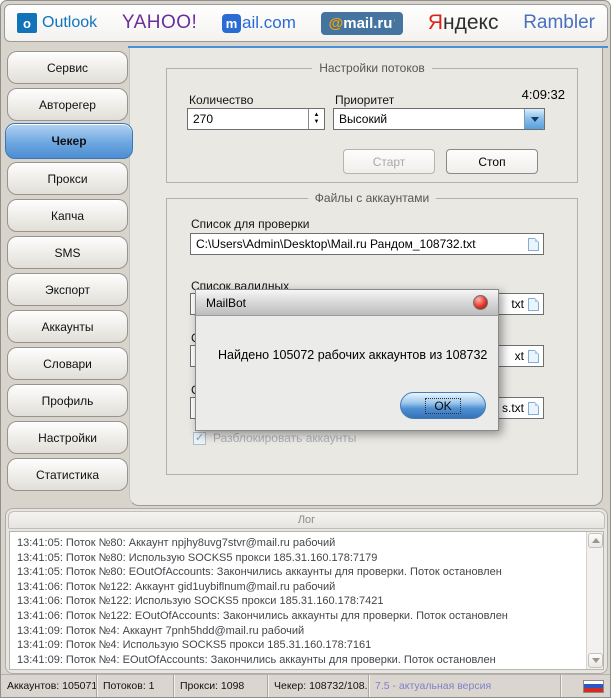 The width and height of the screenshot is (611, 698). Describe the element at coordinates (67, 215) in the screenshot. I see `tab-captcha: Капча` at that location.